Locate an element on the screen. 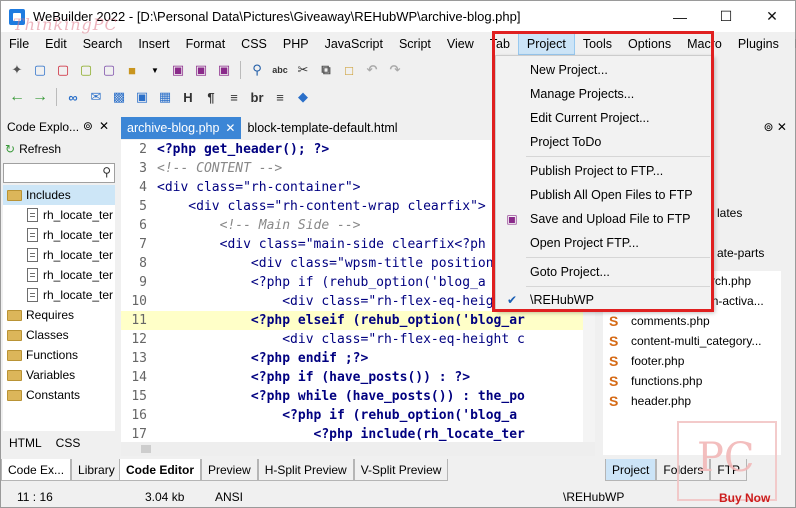 This screenshot has width=796, height=508. email-icon: ✉ is located at coordinates (96, 97).